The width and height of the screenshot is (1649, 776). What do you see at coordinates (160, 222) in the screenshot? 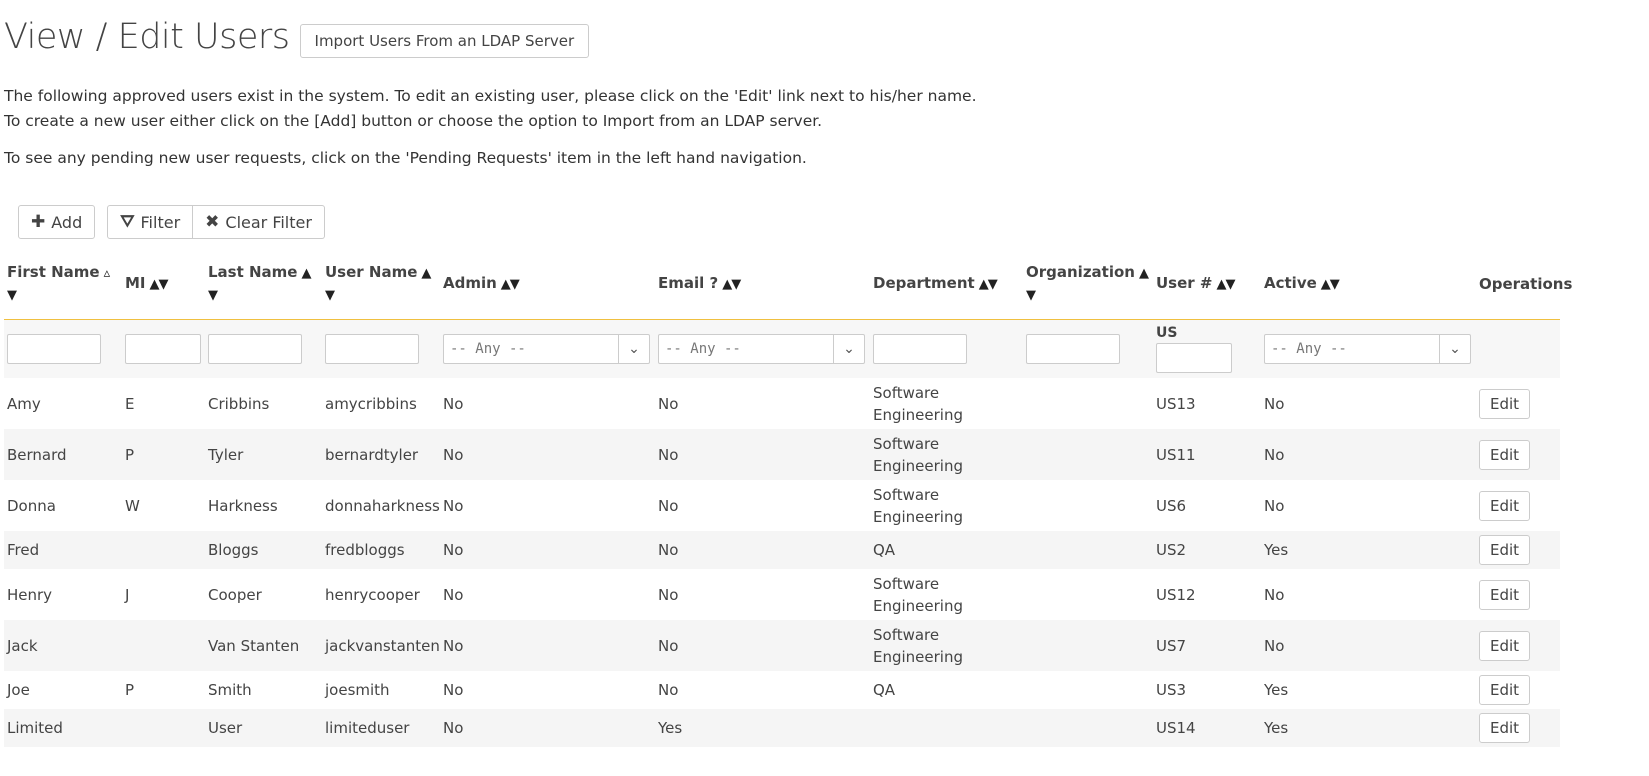
I see `filter-button-label: Filter` at bounding box center [160, 222].